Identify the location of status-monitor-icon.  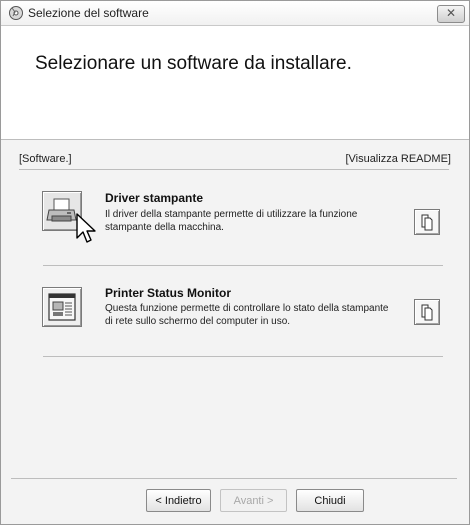
(62, 307).